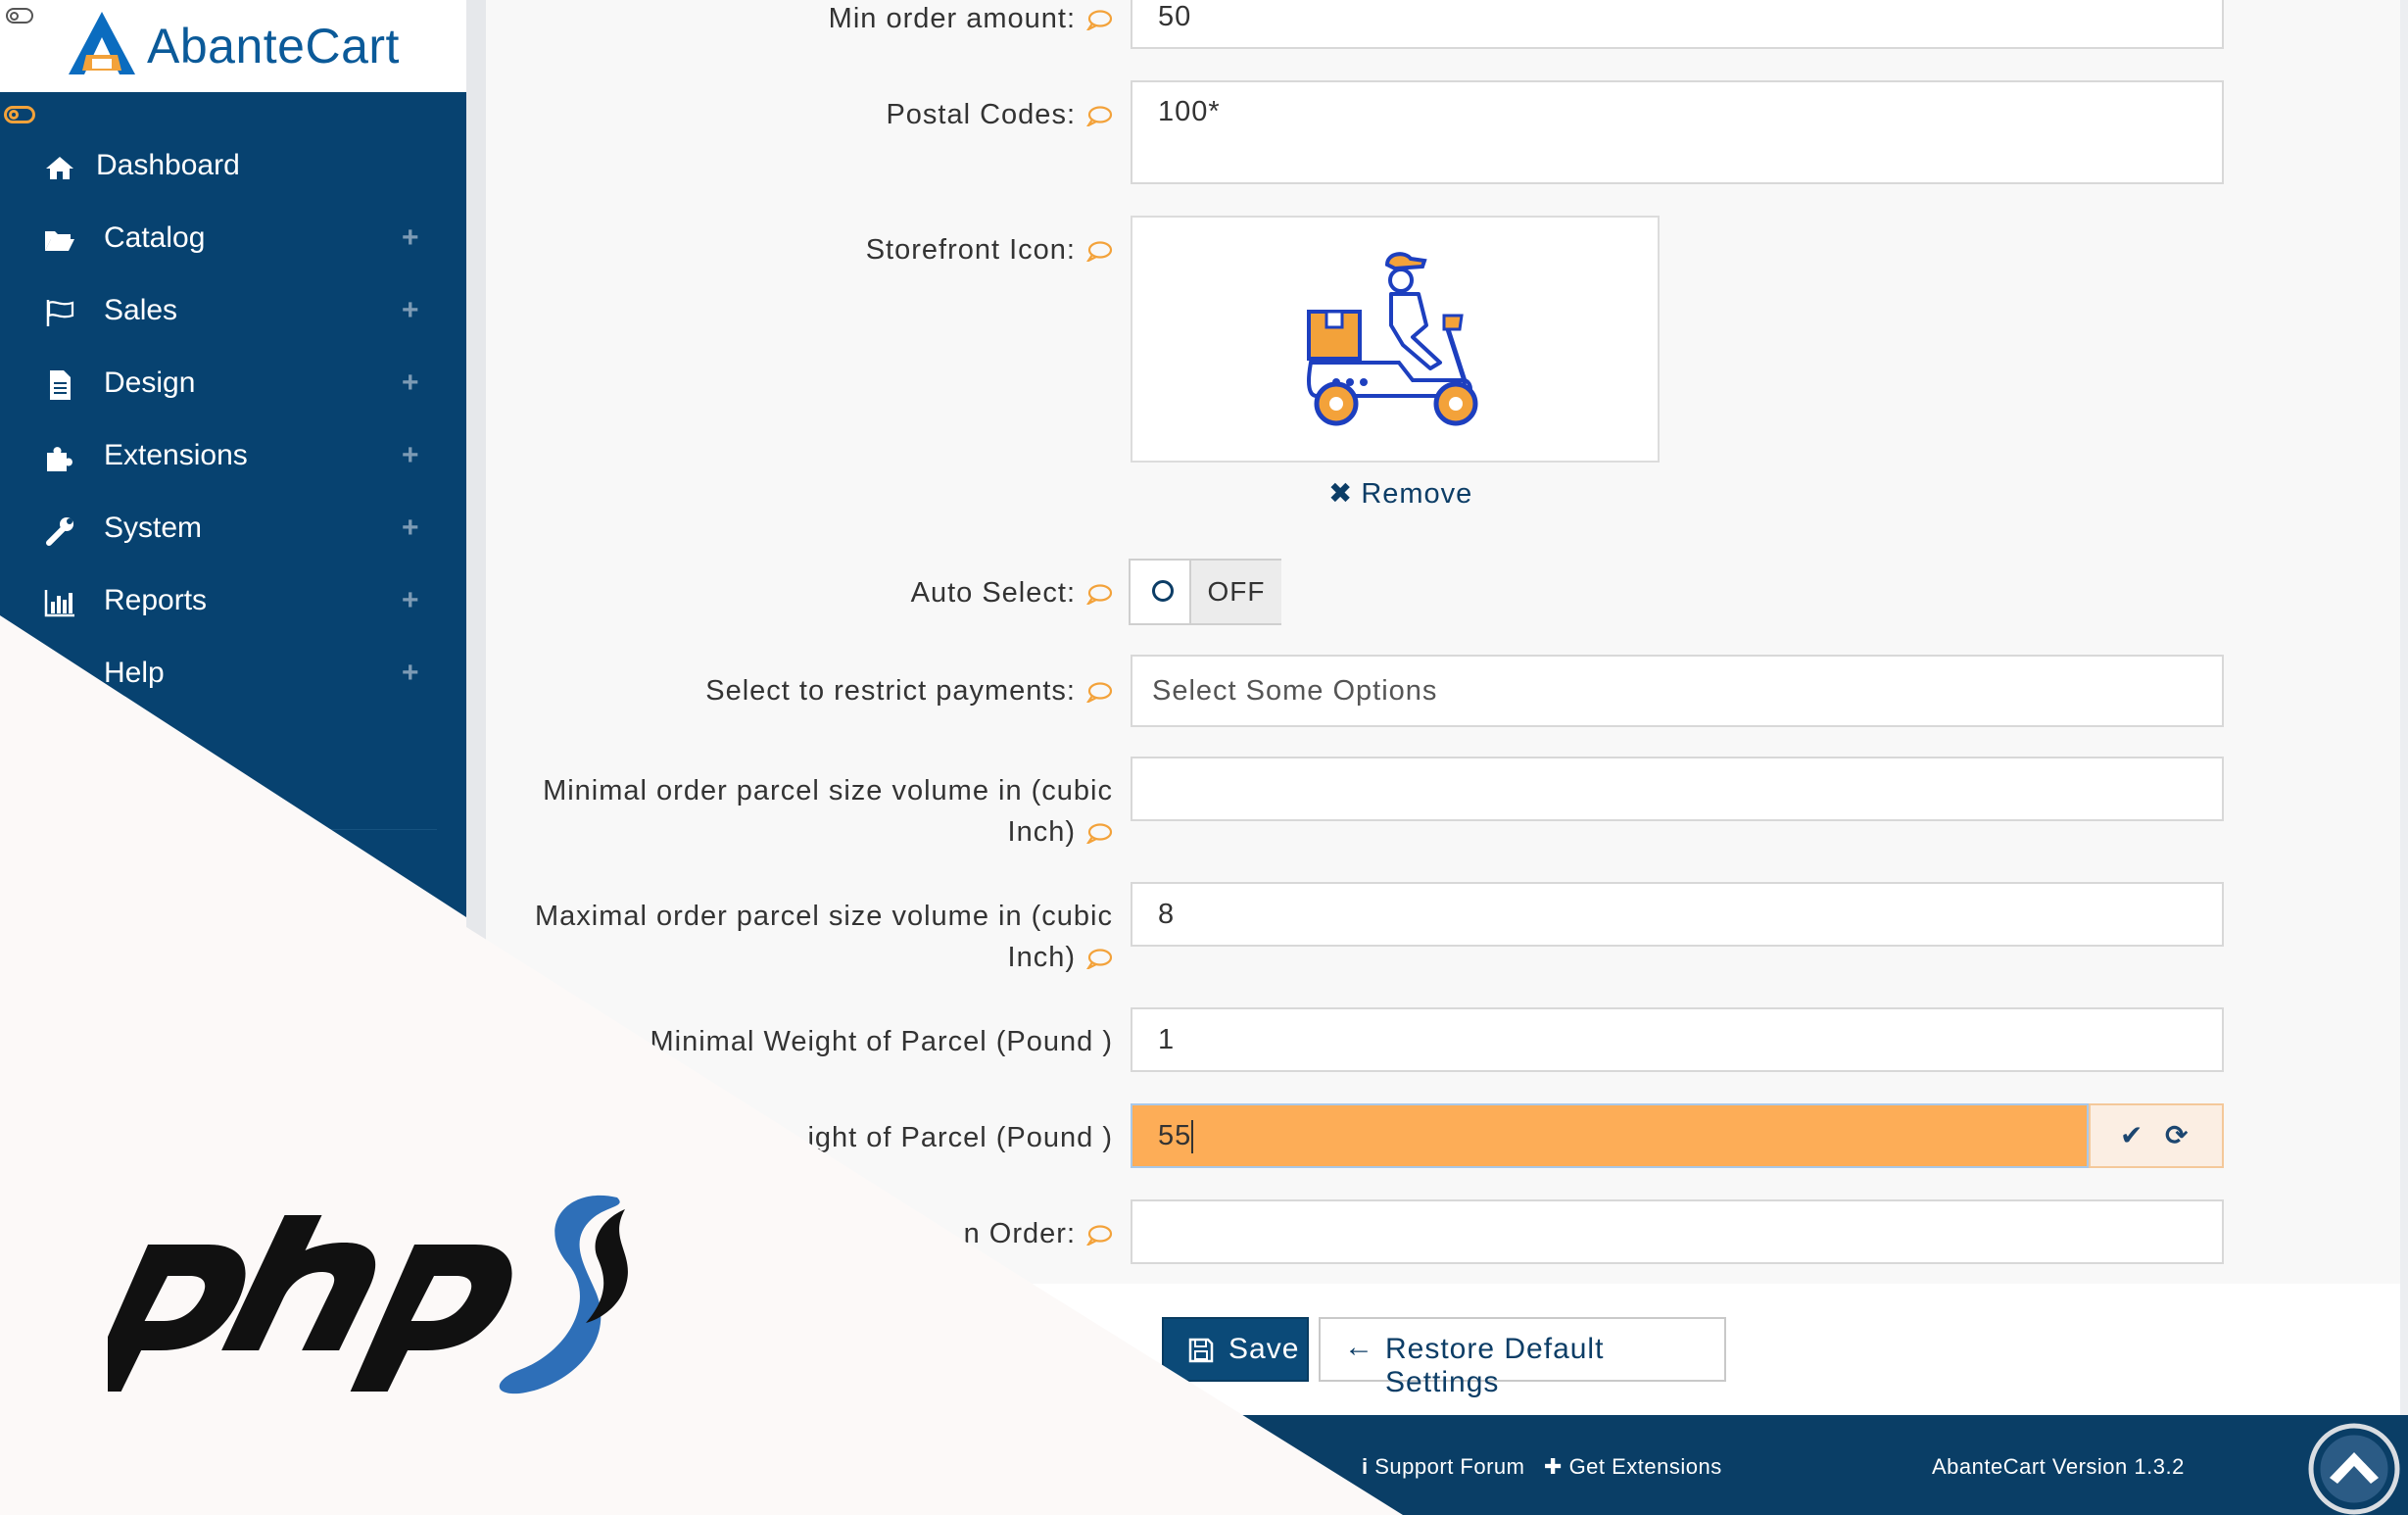 The image size is (2408, 1515). Describe the element at coordinates (2404, 758) in the screenshot. I see `scrollbar-track` at that location.